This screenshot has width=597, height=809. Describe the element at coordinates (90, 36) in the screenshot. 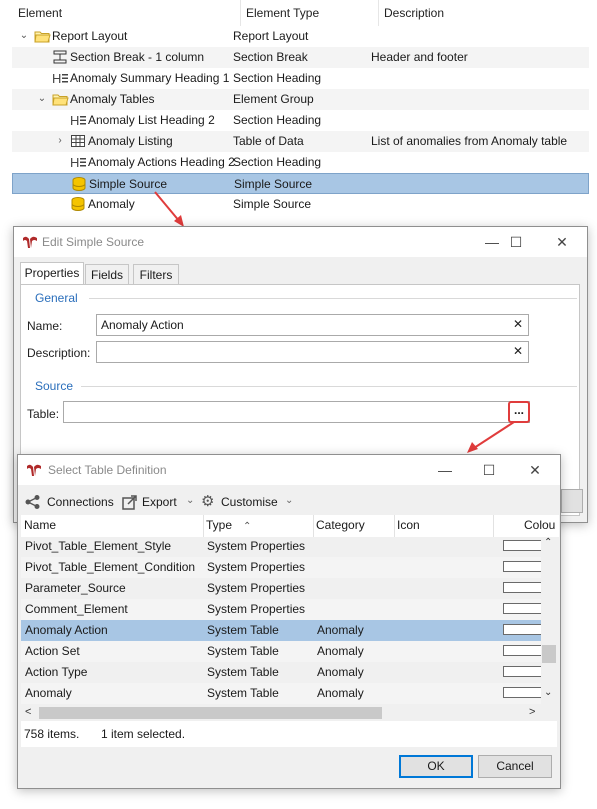

I see `tree-row-name: Report Layout` at that location.